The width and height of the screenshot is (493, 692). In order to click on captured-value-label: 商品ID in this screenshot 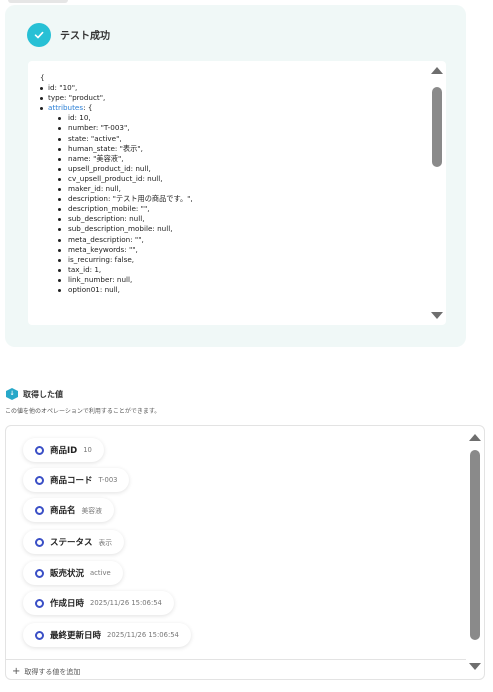, I will do `click(64, 451)`.